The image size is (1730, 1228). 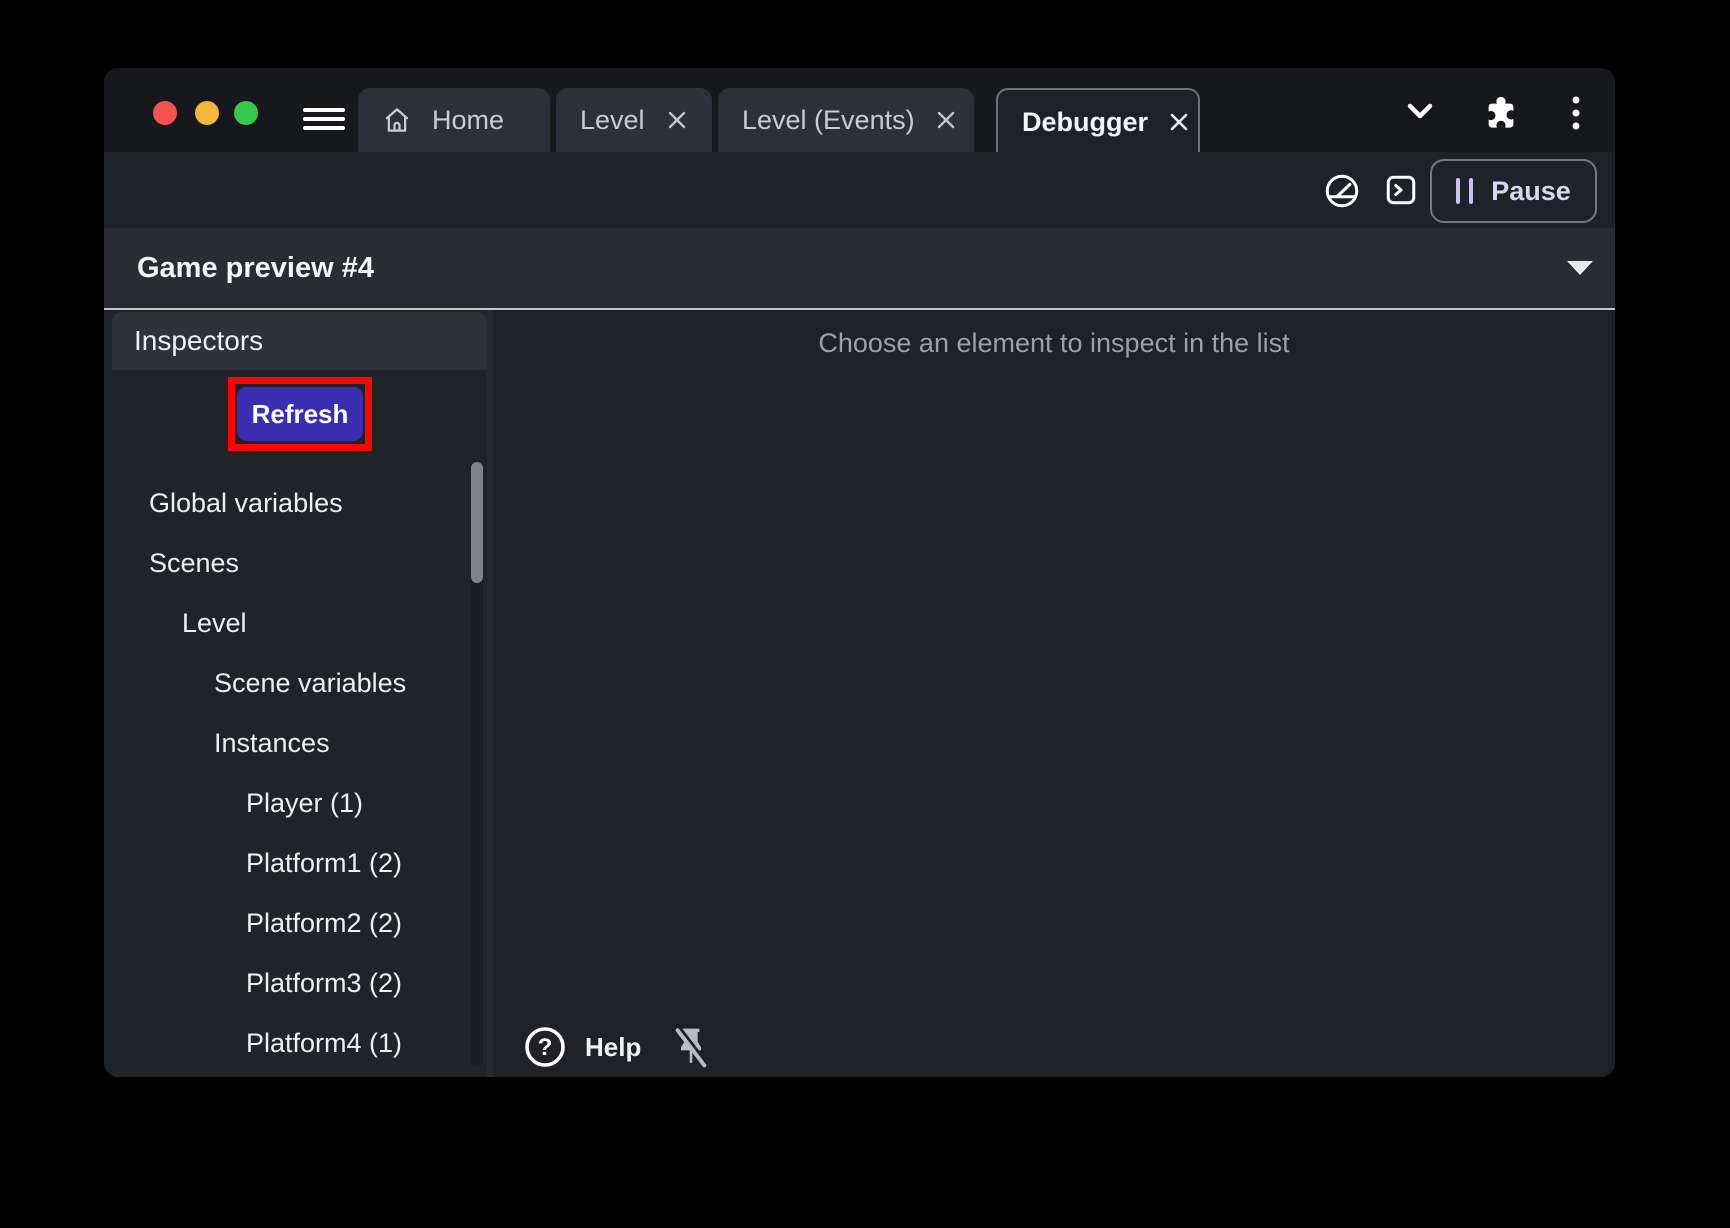 What do you see at coordinates (613, 1046) in the screenshot?
I see `help-button-label: Help` at bounding box center [613, 1046].